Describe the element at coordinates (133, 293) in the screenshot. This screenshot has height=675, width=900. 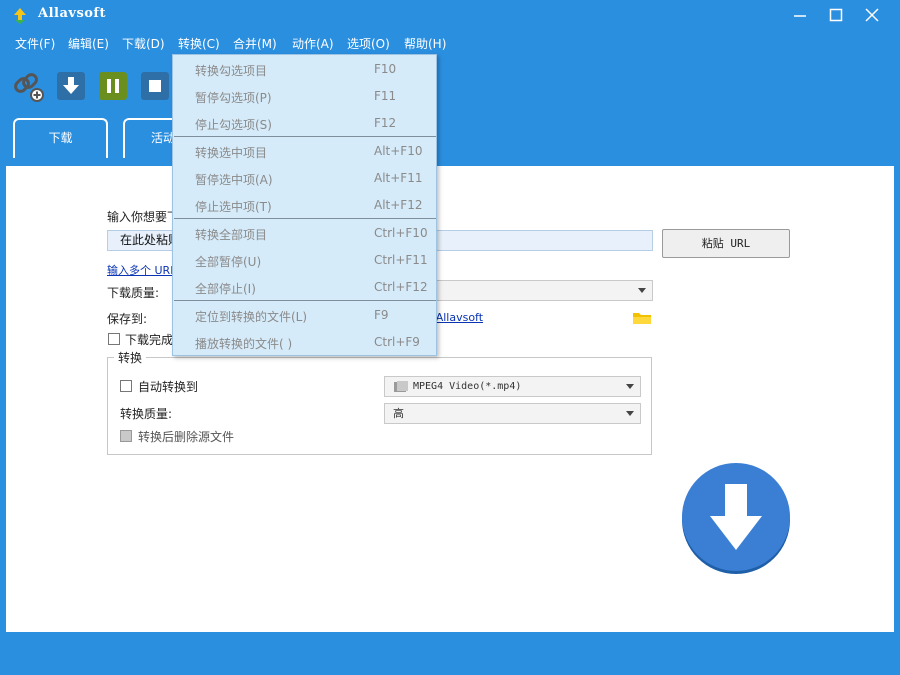
I see `download-quality-label: 下载质量:` at that location.